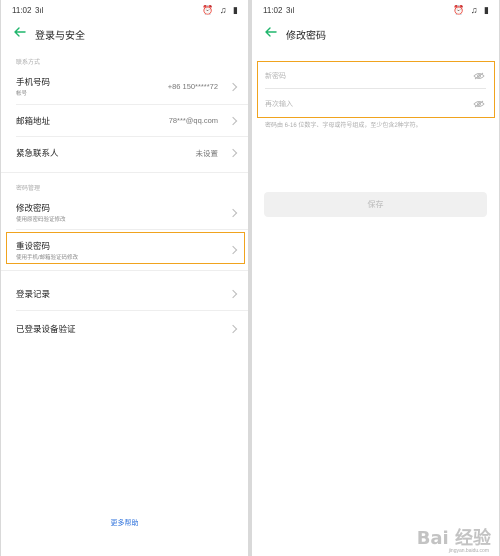 The width and height of the screenshot is (500, 556). I want to click on phone-number-sub: 帐号, so click(22, 94).